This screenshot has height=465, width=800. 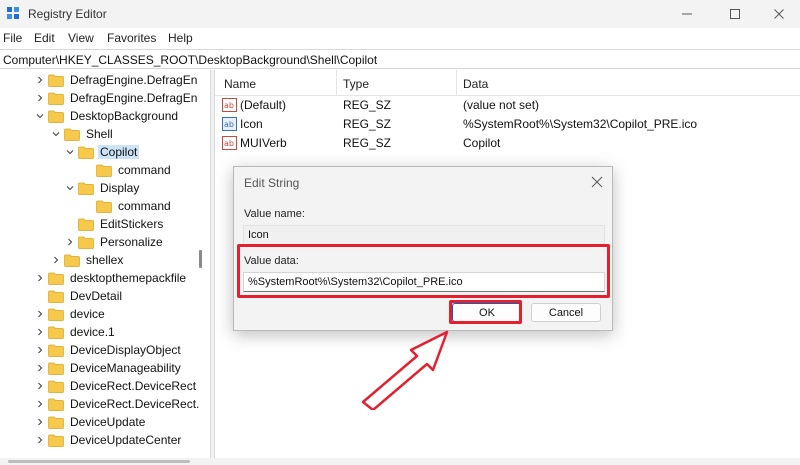 I want to click on menu-help: Help, so click(x=180, y=38).